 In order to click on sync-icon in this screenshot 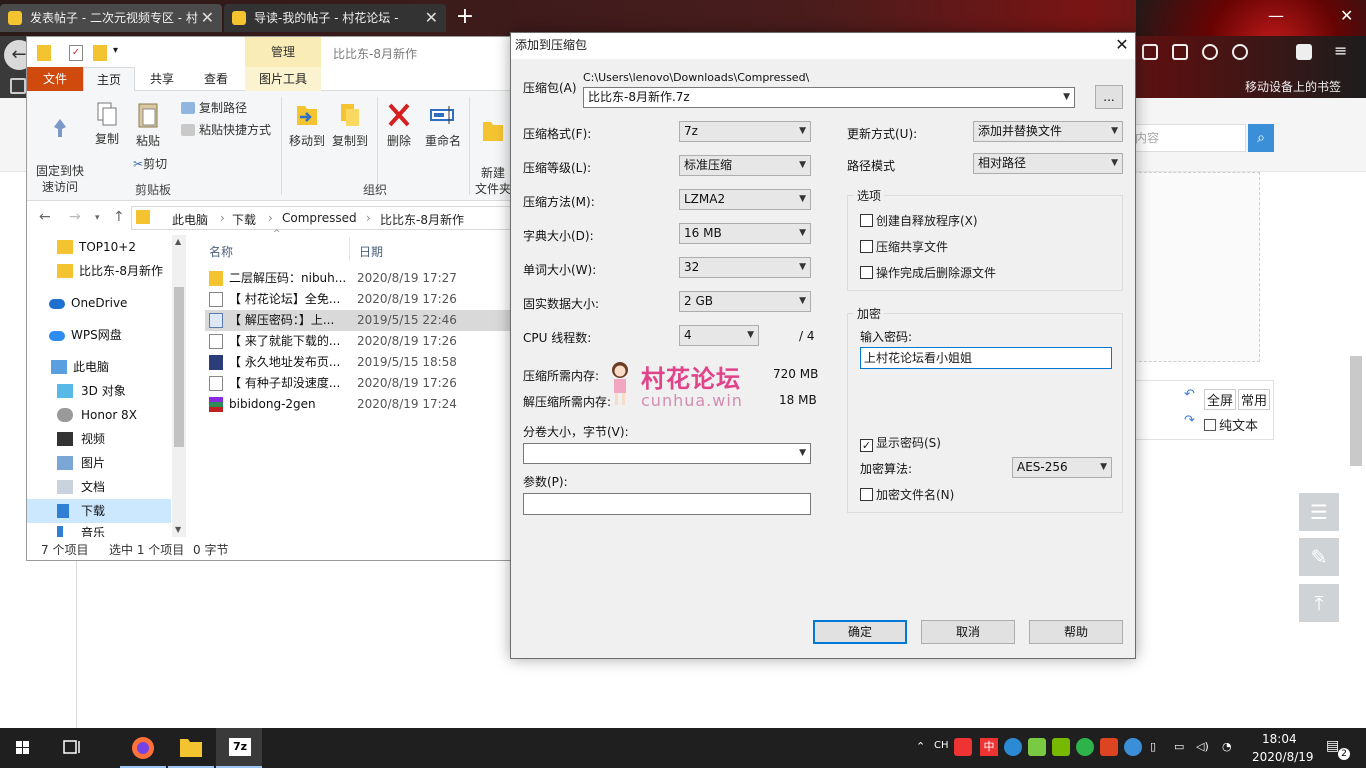, I will do `click(1240, 52)`.